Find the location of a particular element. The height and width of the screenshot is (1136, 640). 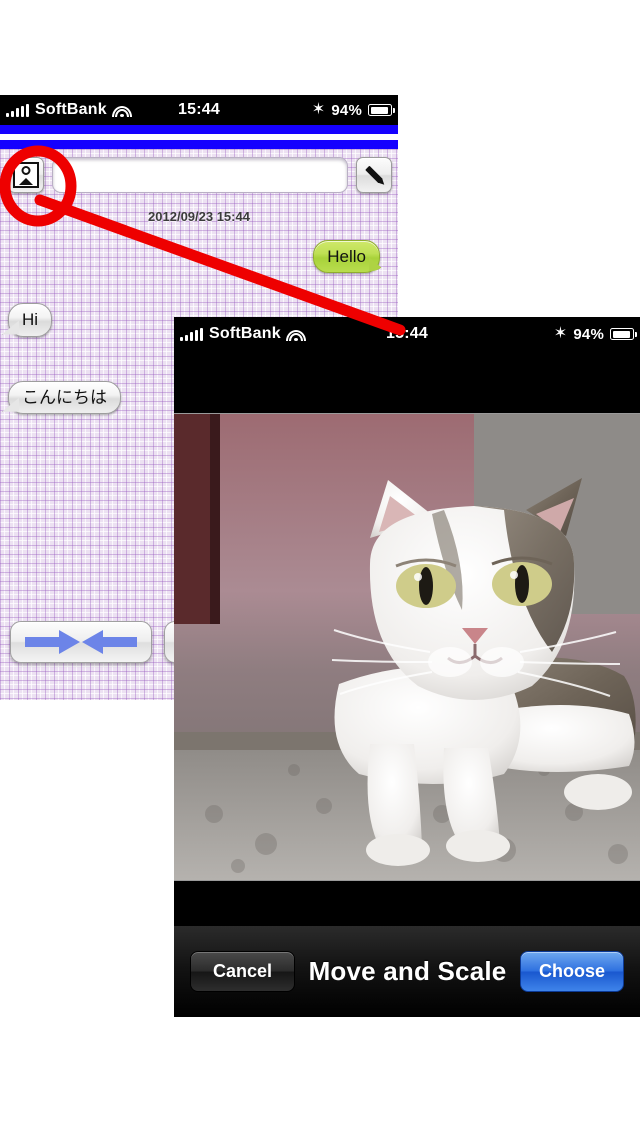

cancel-button: Cancel is located at coordinates (243, 971).